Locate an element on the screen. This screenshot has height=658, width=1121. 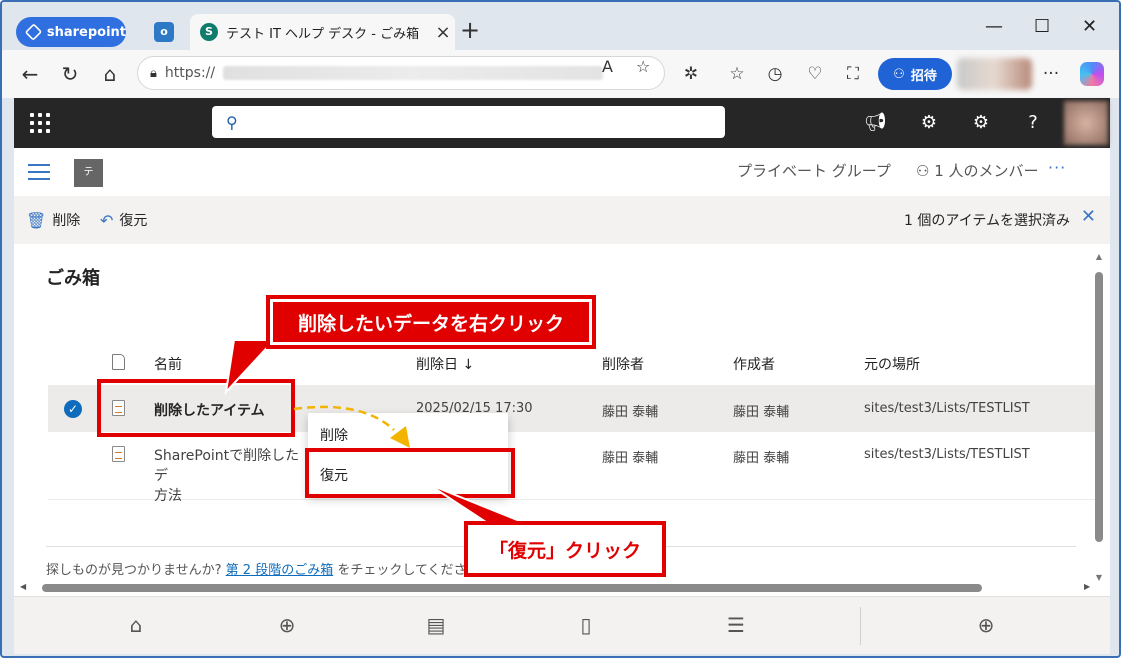
callout-right-click: 削除したいデータを右クリック is located at coordinates (431, 322).